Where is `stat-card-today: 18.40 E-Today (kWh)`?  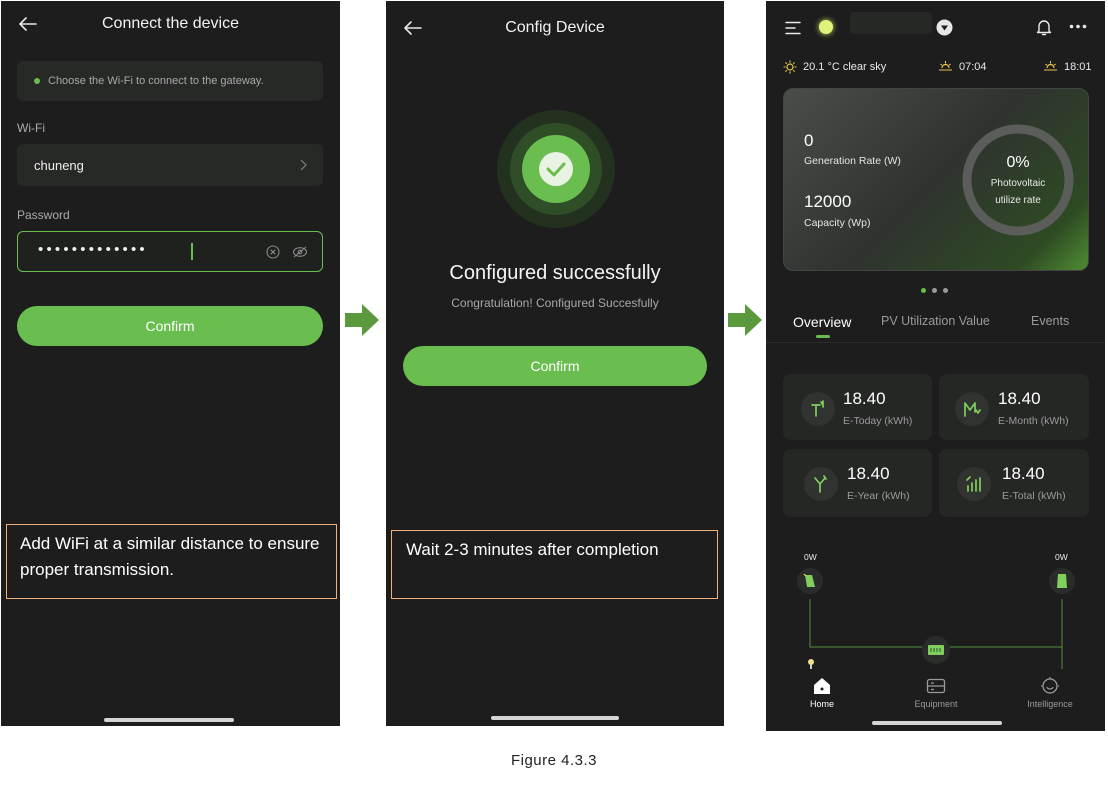
stat-card-today: 18.40 E-Today (kWh) is located at coordinates (857, 407).